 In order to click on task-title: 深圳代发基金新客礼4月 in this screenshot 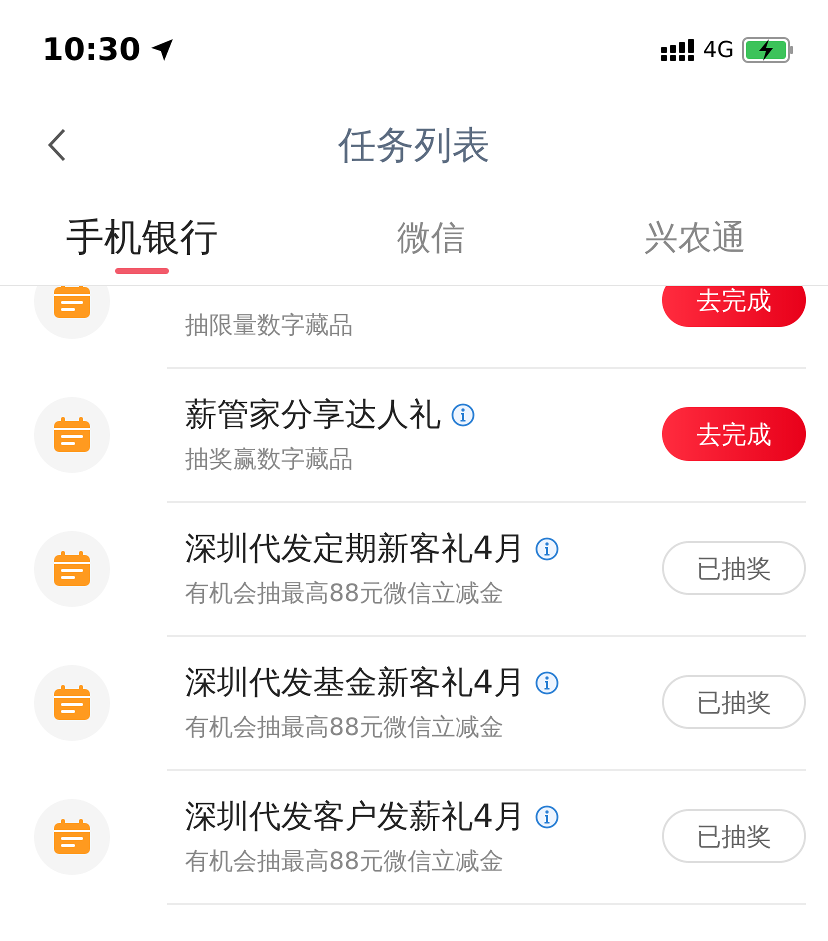, I will do `click(355, 682)`.